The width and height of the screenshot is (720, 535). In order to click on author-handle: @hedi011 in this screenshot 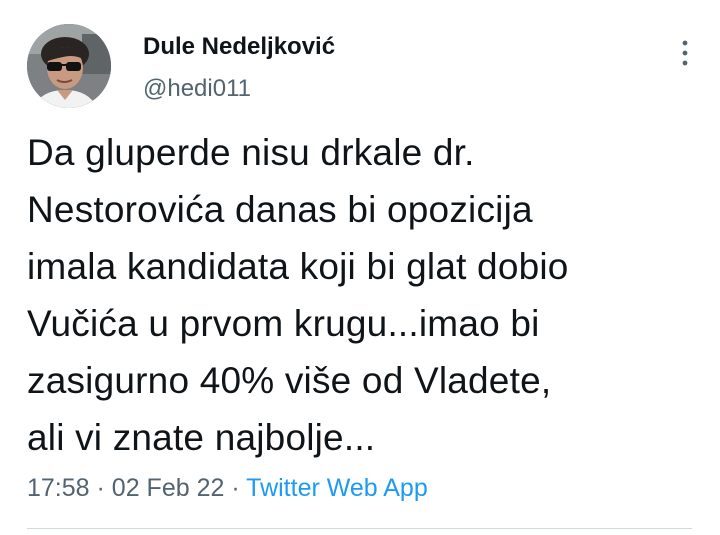, I will do `click(197, 89)`.